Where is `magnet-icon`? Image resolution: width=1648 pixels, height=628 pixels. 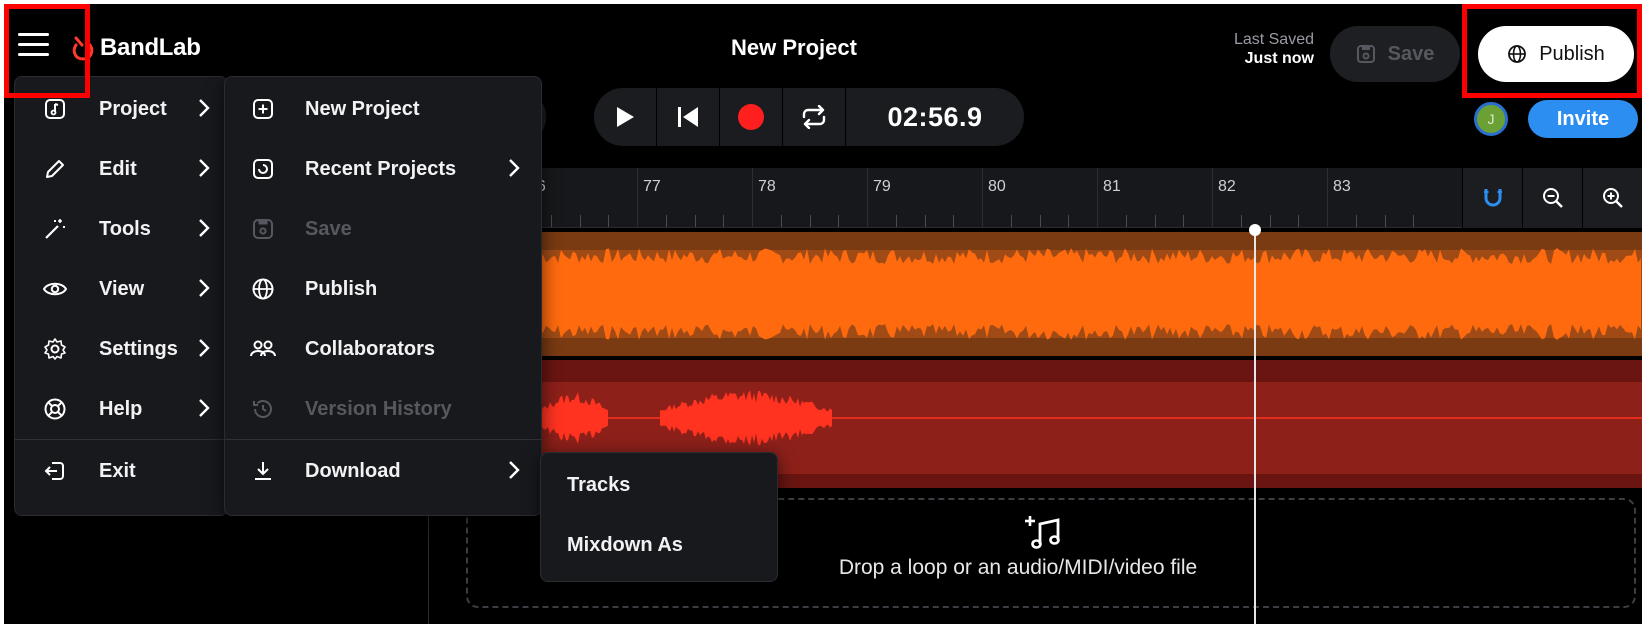
magnet-icon is located at coordinates (1492, 198).